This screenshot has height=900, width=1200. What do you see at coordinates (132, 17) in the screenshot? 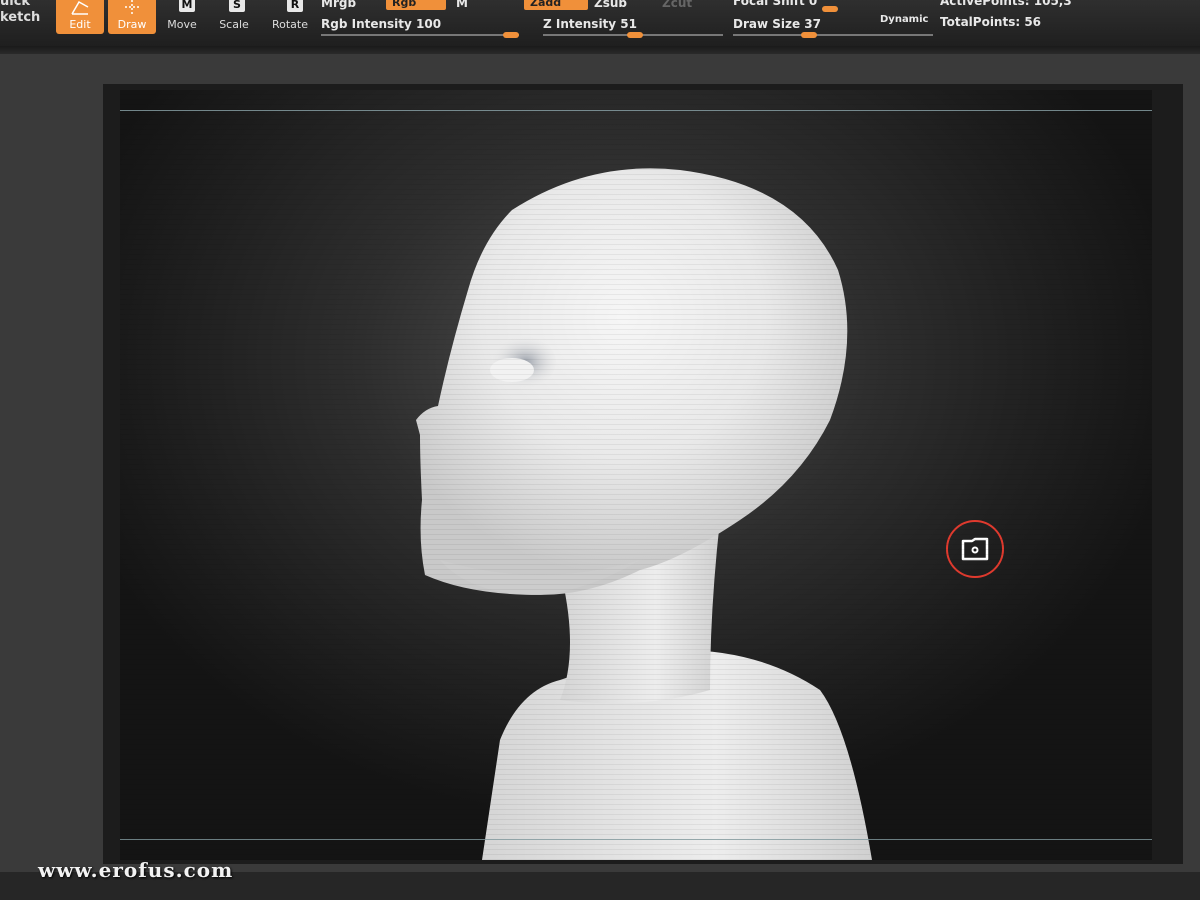
I see `draw-button: Draw` at bounding box center [132, 17].